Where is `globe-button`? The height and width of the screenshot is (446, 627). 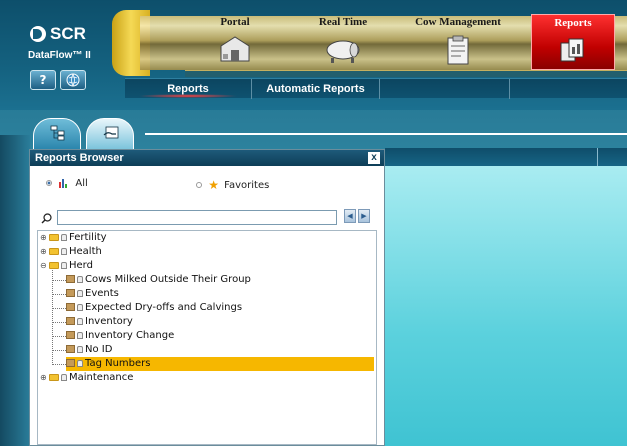 globe-button is located at coordinates (73, 80).